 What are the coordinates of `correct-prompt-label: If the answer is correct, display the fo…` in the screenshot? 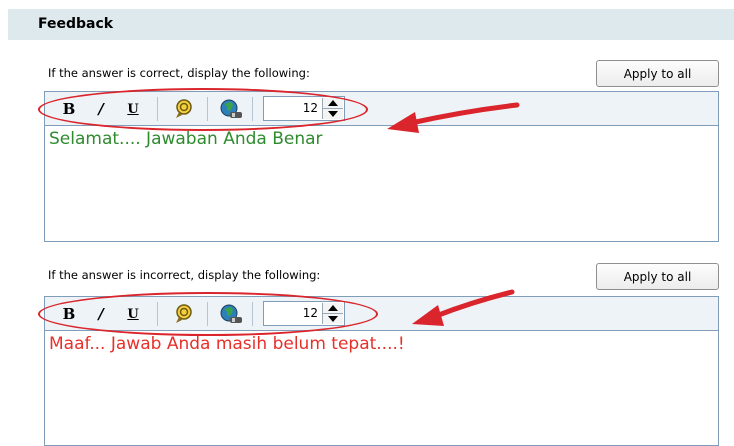 It's located at (179, 73).